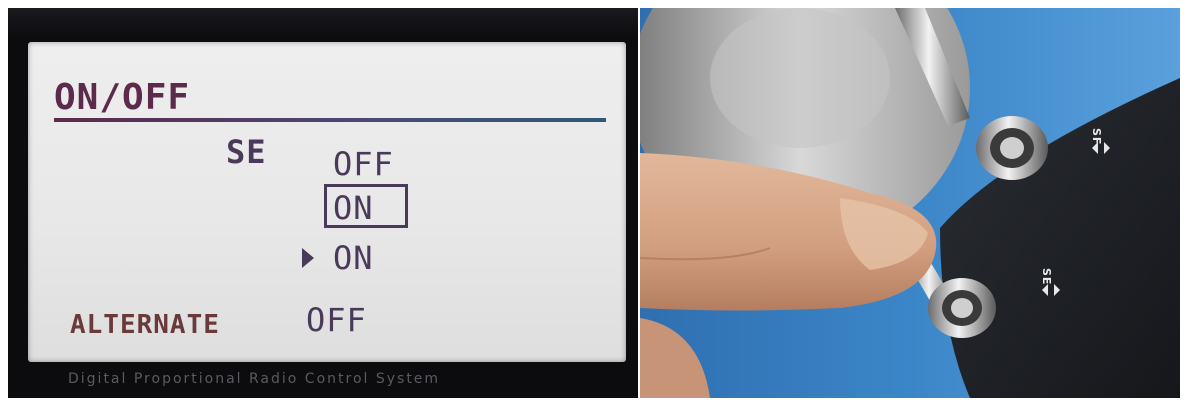 This screenshot has height=403, width=1188. I want to click on switch-label-se: SE, so click(1046, 277).